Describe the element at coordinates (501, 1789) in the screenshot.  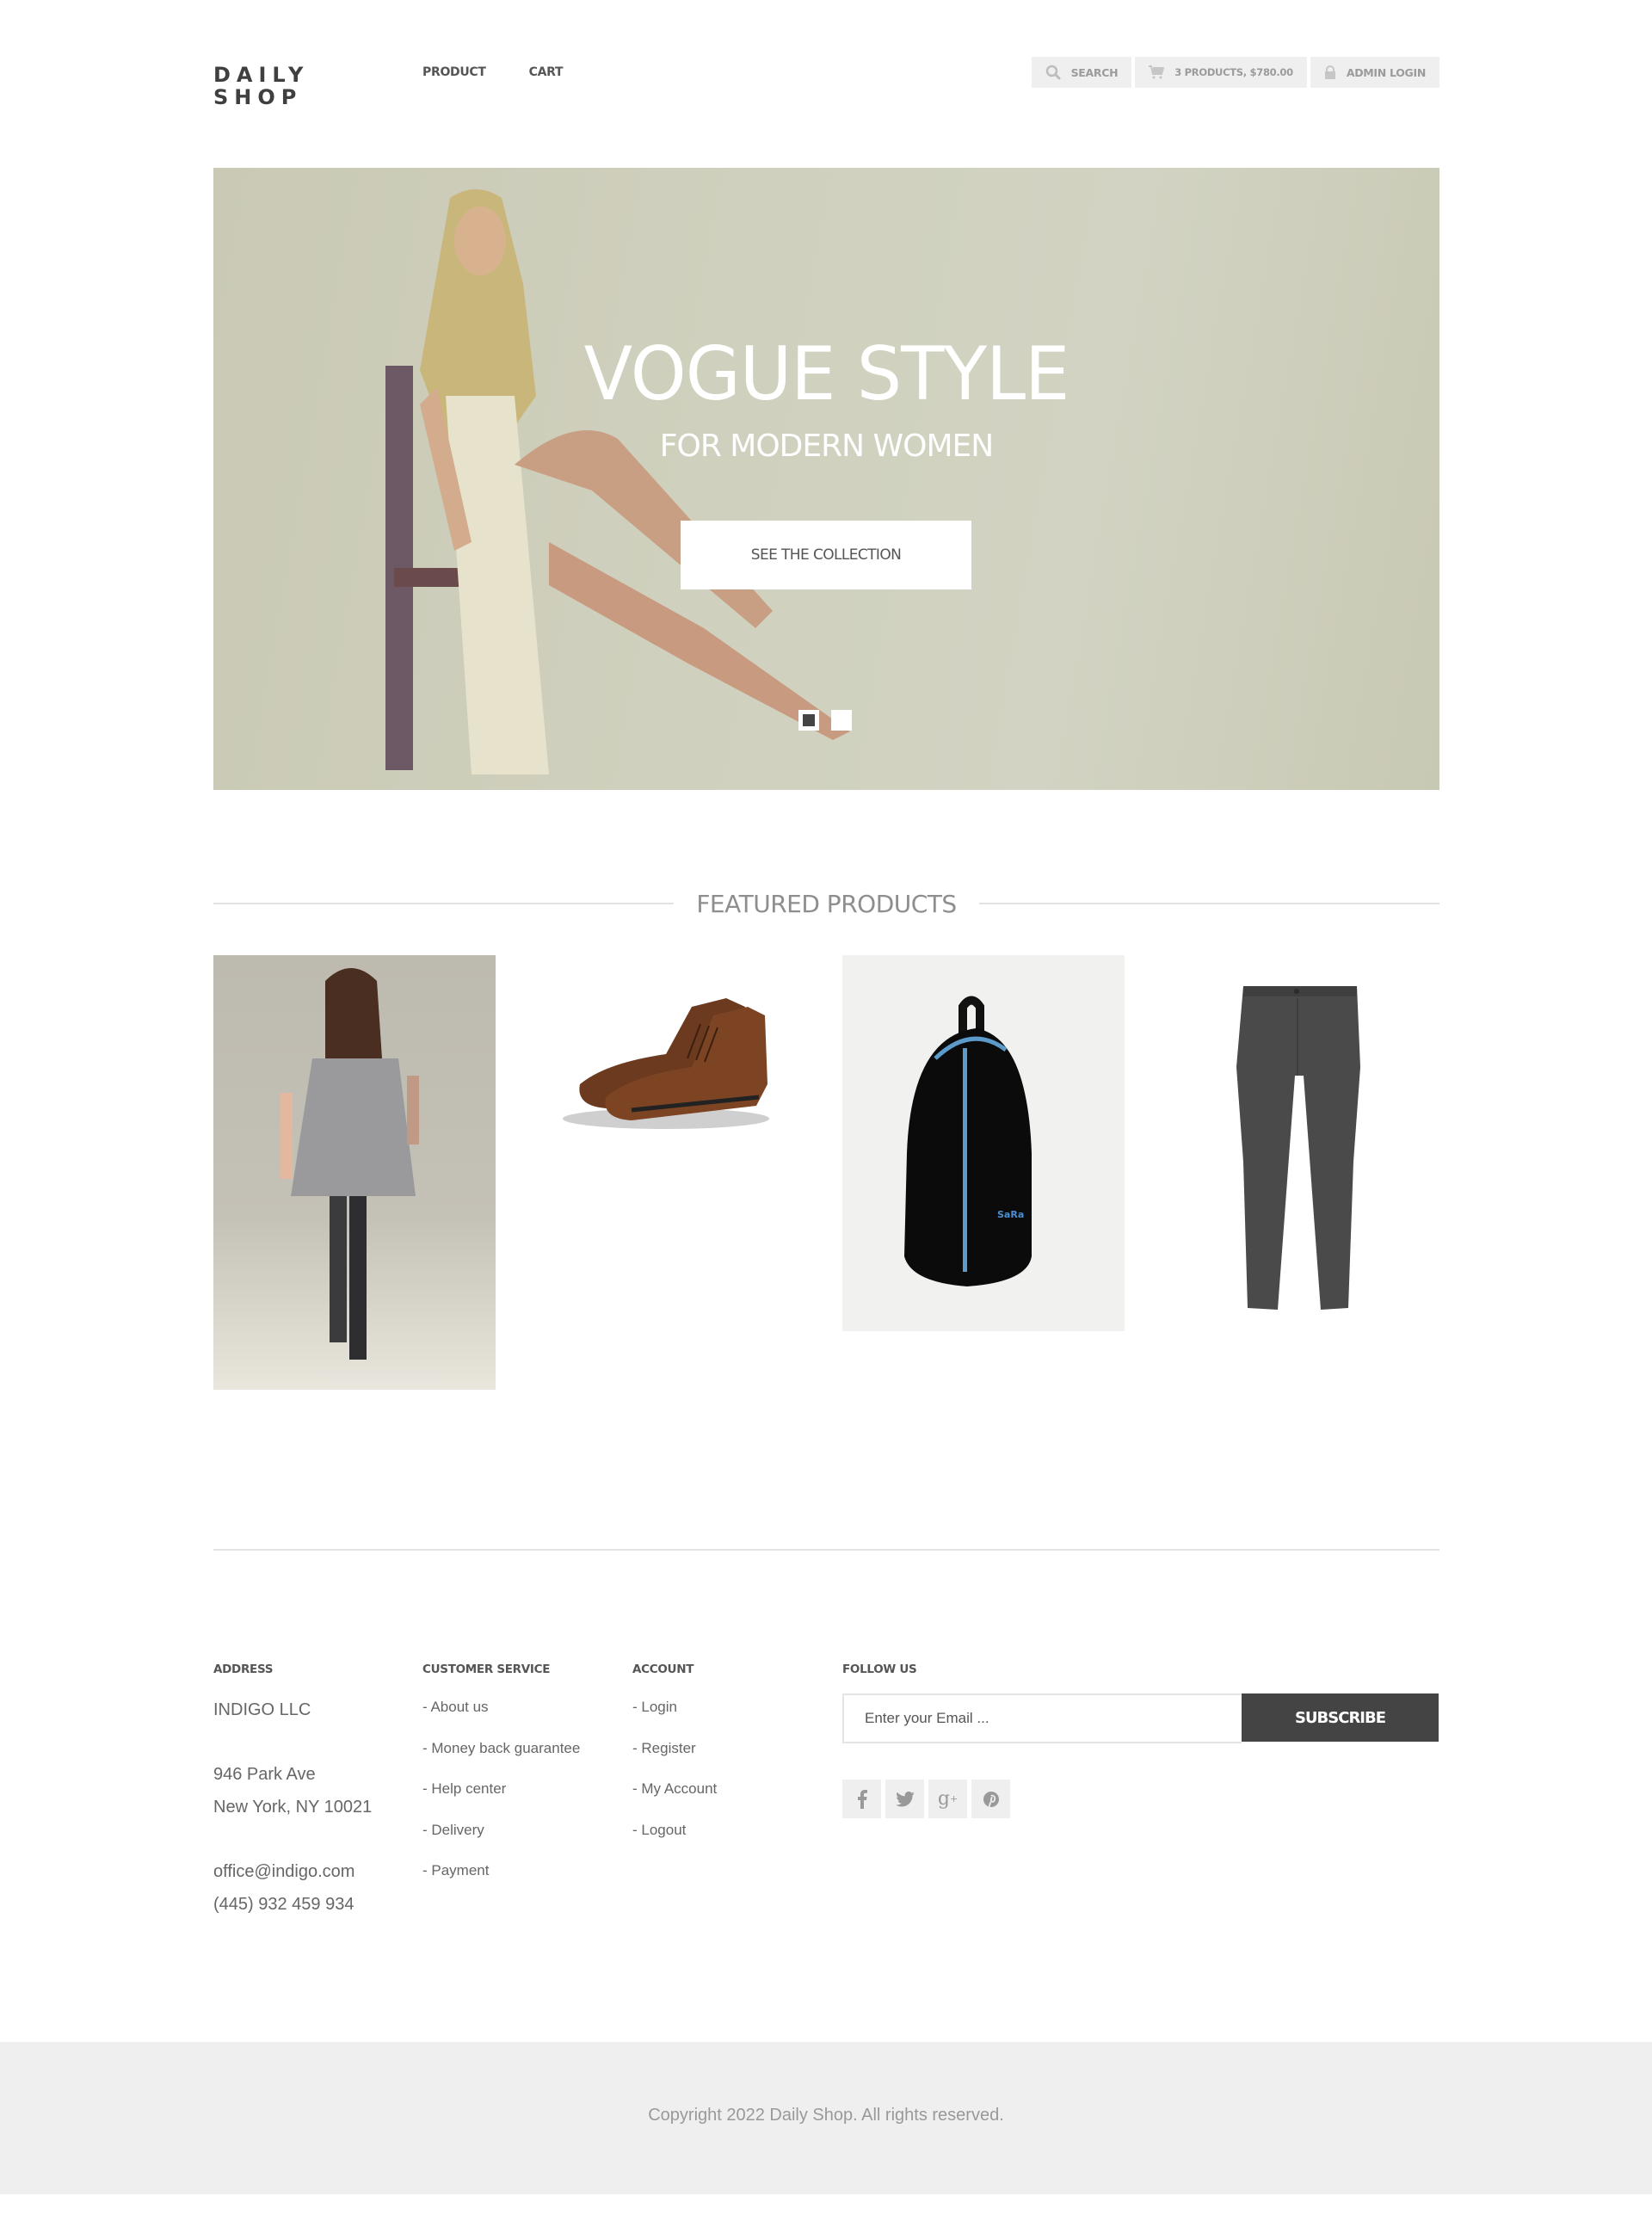
I see `link-help-center: - Help center` at that location.